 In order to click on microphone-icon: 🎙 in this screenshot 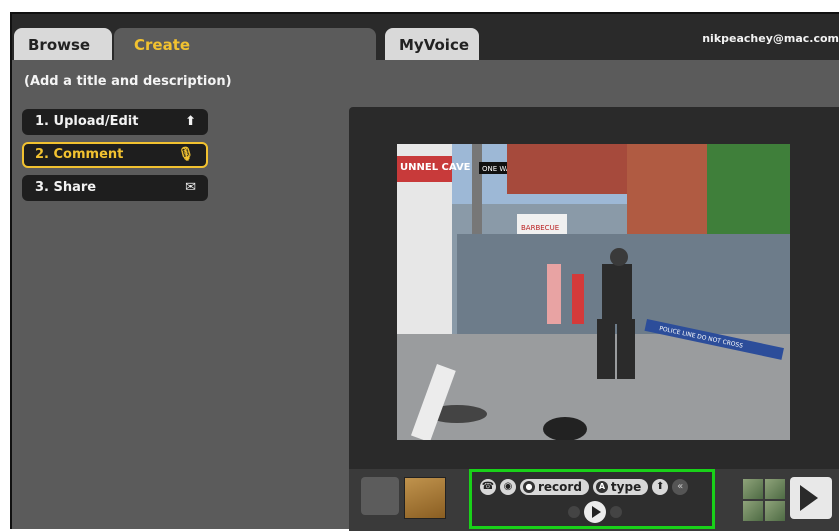, I will do `click(185, 154)`.